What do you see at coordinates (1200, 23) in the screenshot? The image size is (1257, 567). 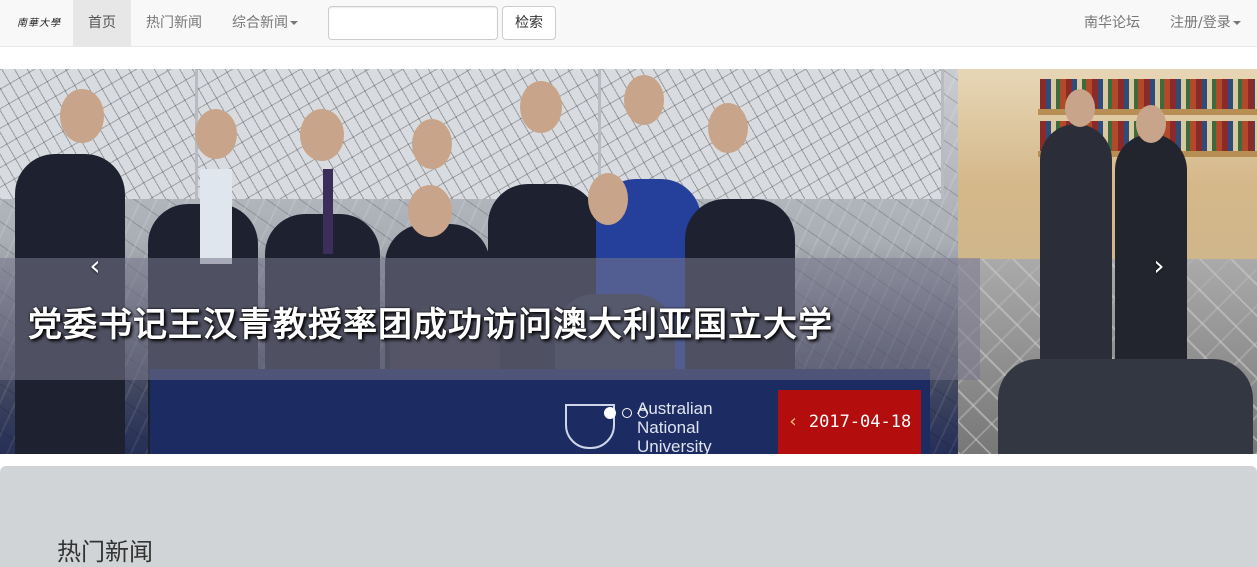 I see `nav-item-label: 注册/登录` at bounding box center [1200, 23].